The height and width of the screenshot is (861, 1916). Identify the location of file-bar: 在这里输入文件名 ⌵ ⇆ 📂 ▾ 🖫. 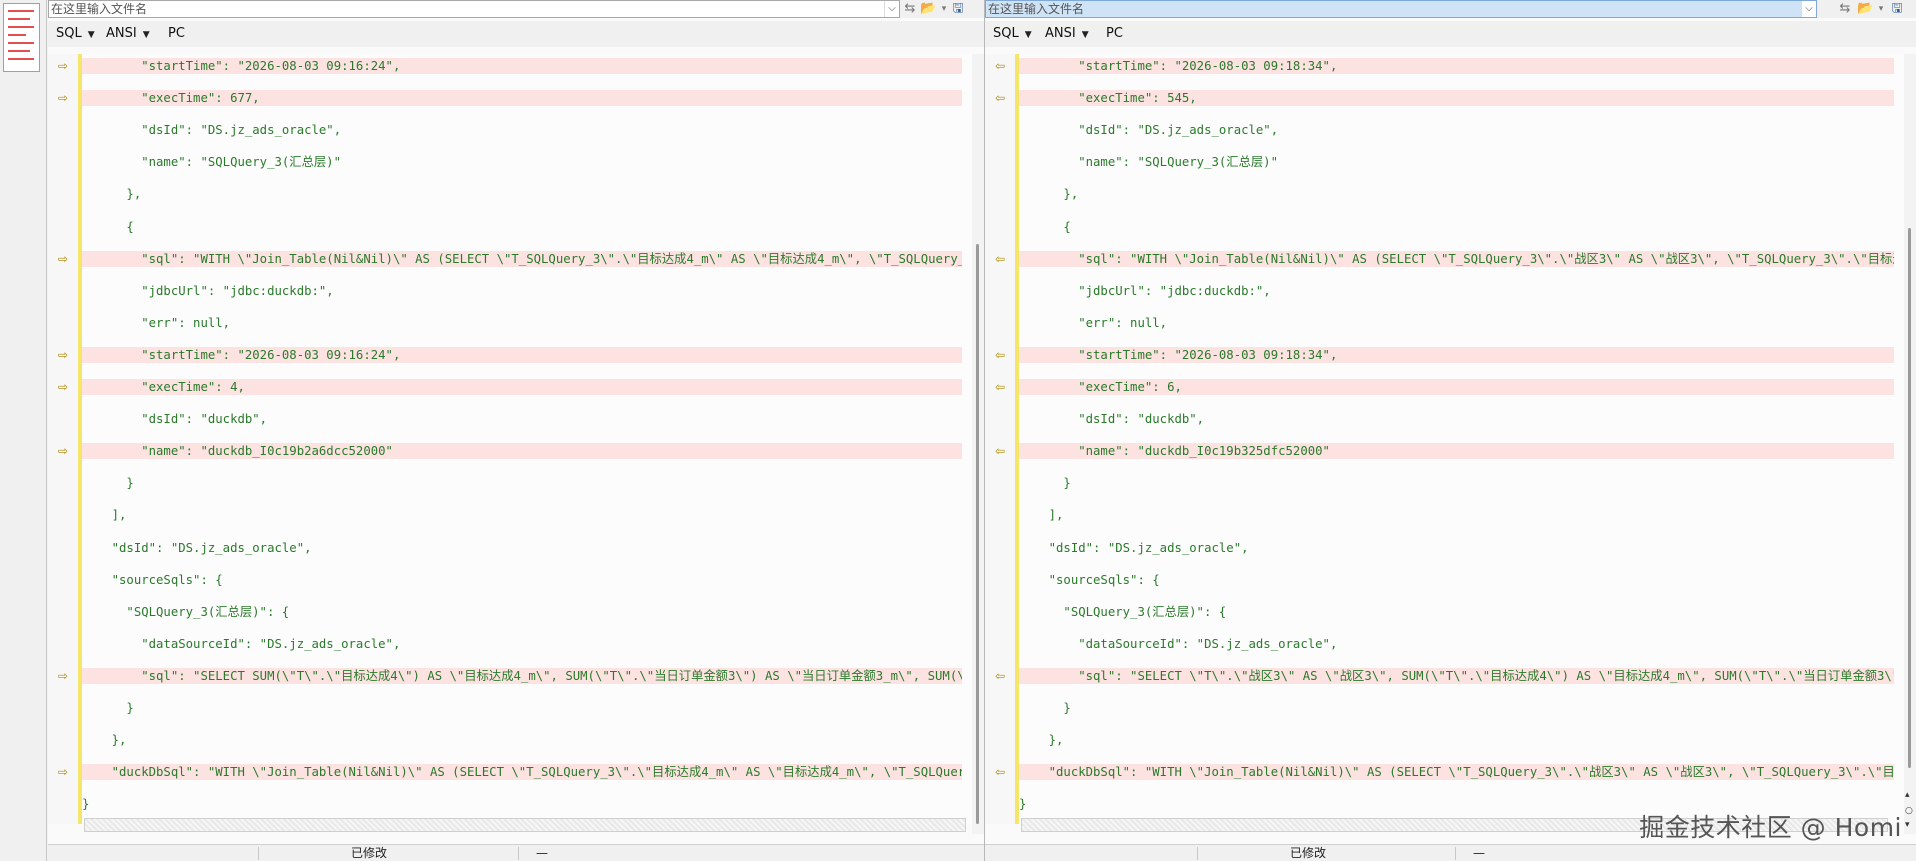
(516, 9).